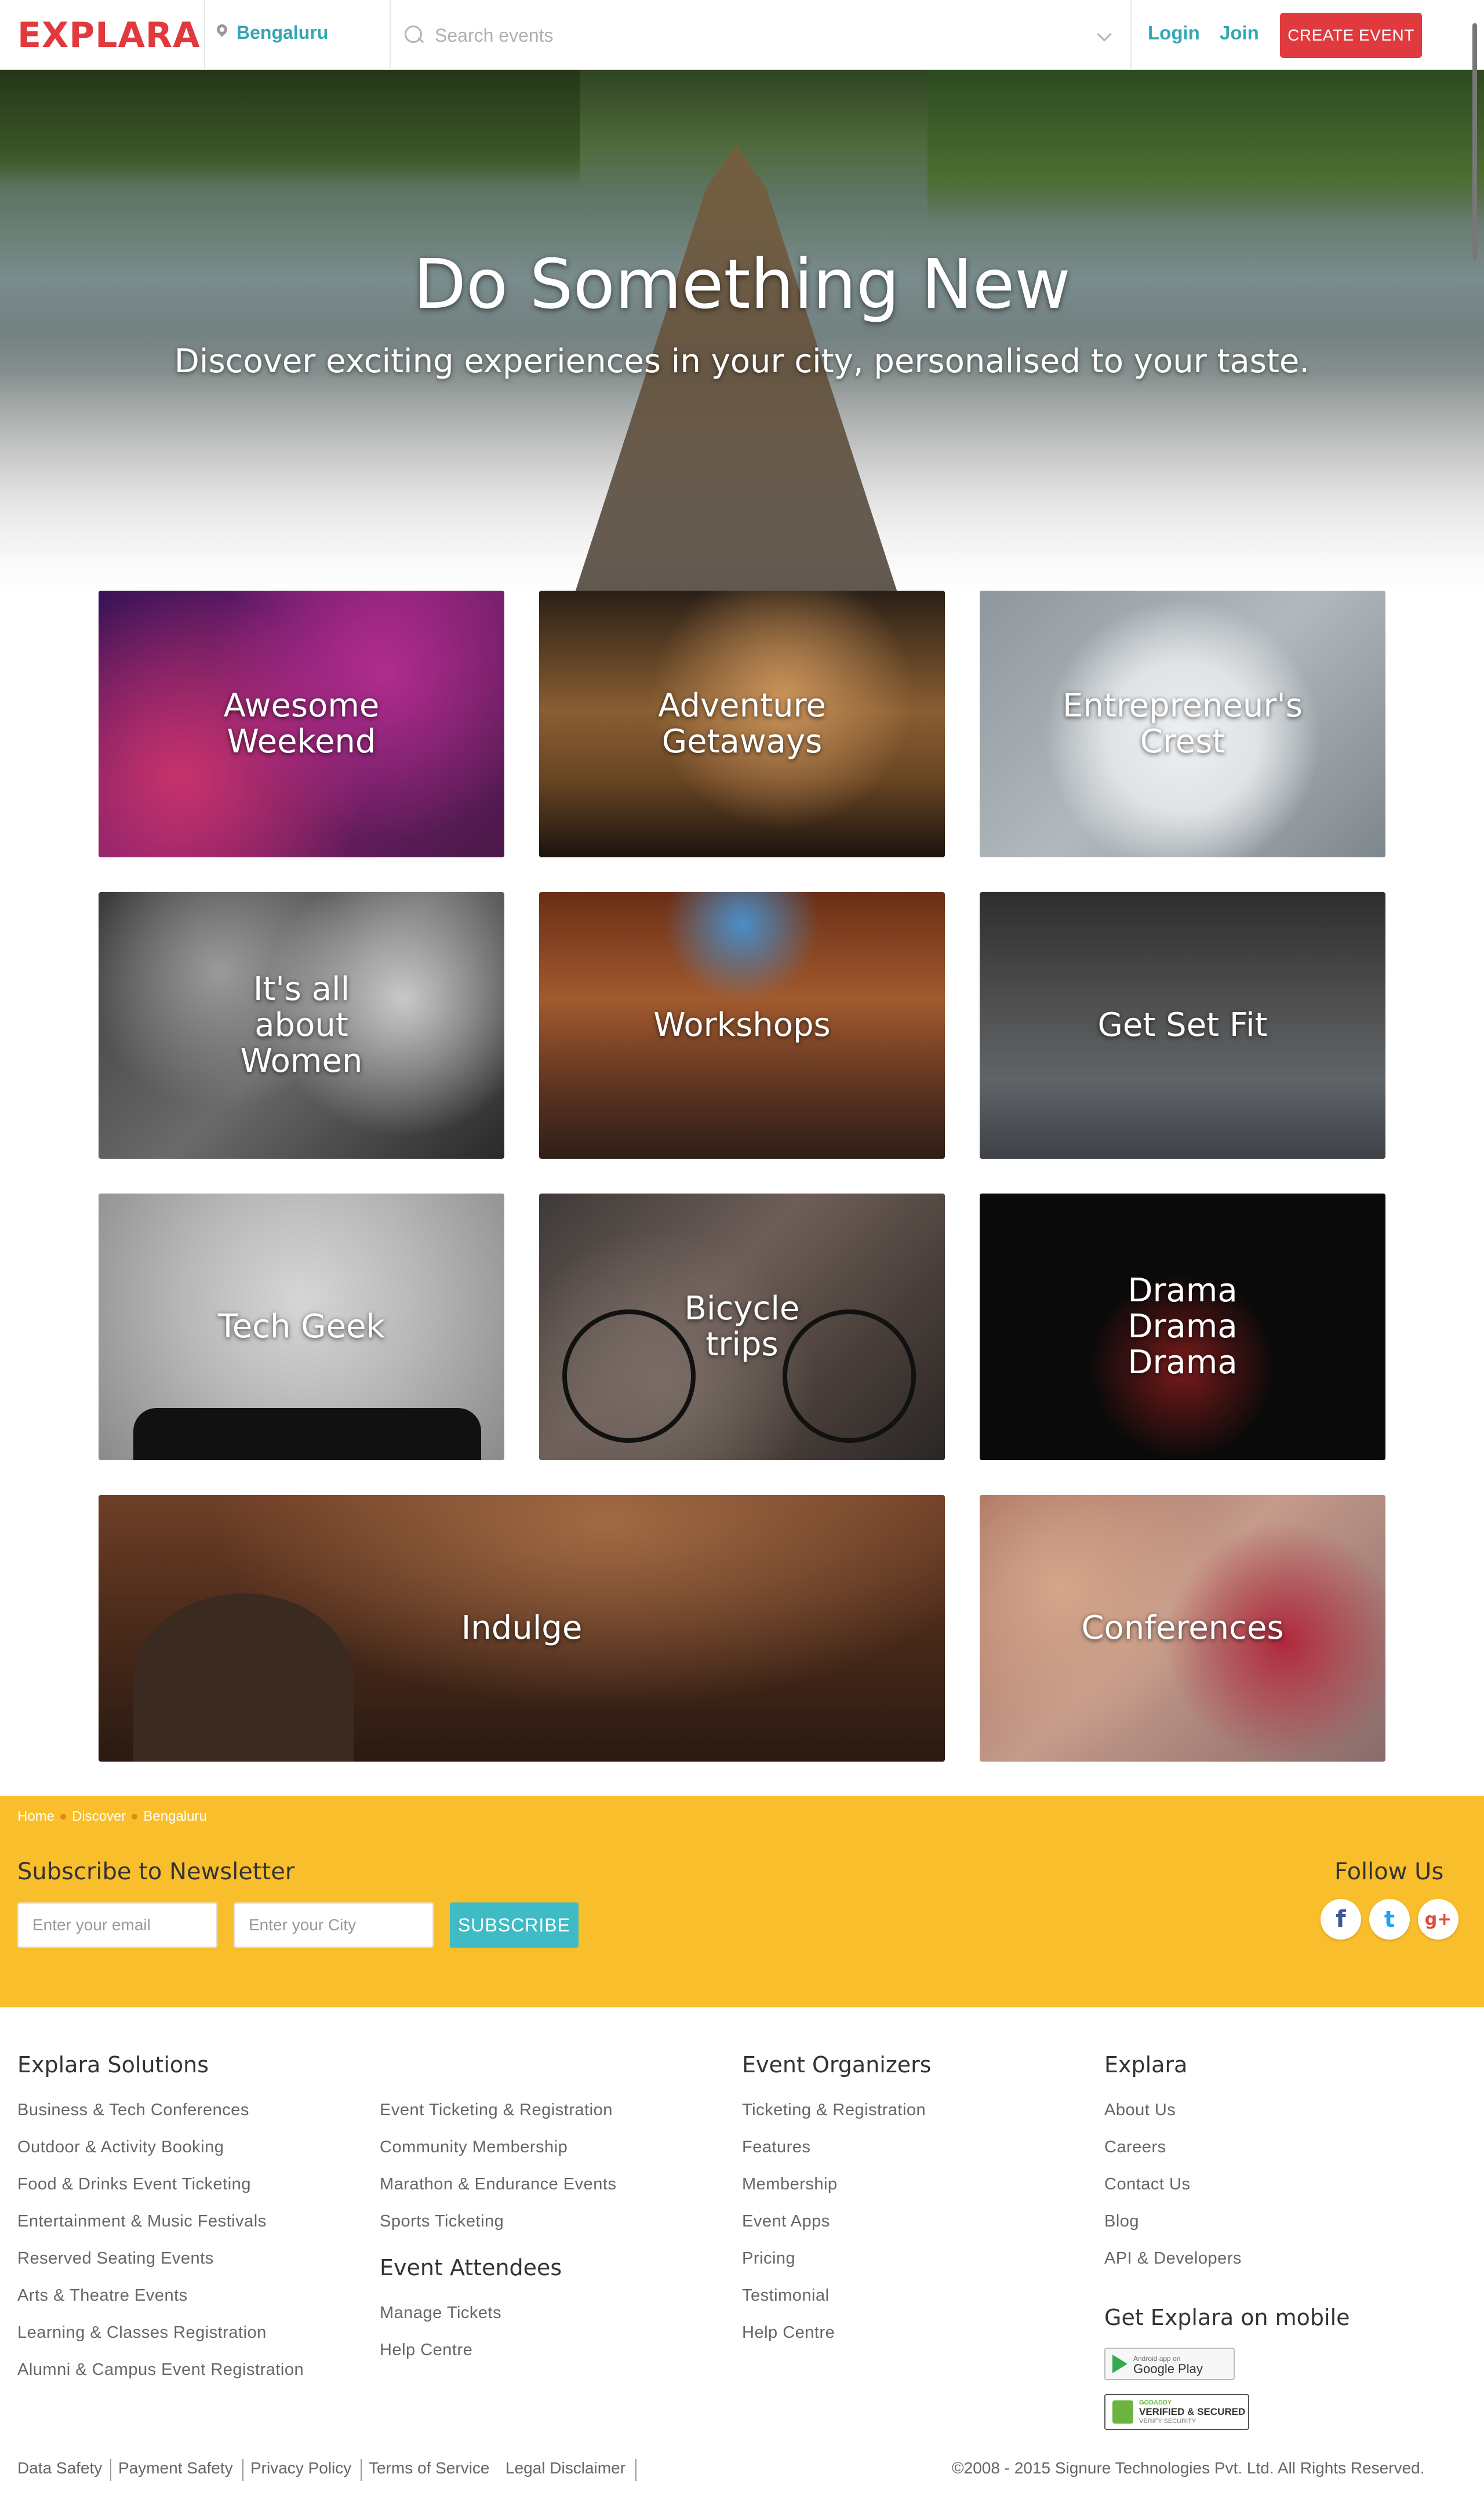 This screenshot has height=2503, width=1484. I want to click on data-safety-link: Data Safety, so click(60, 2468).